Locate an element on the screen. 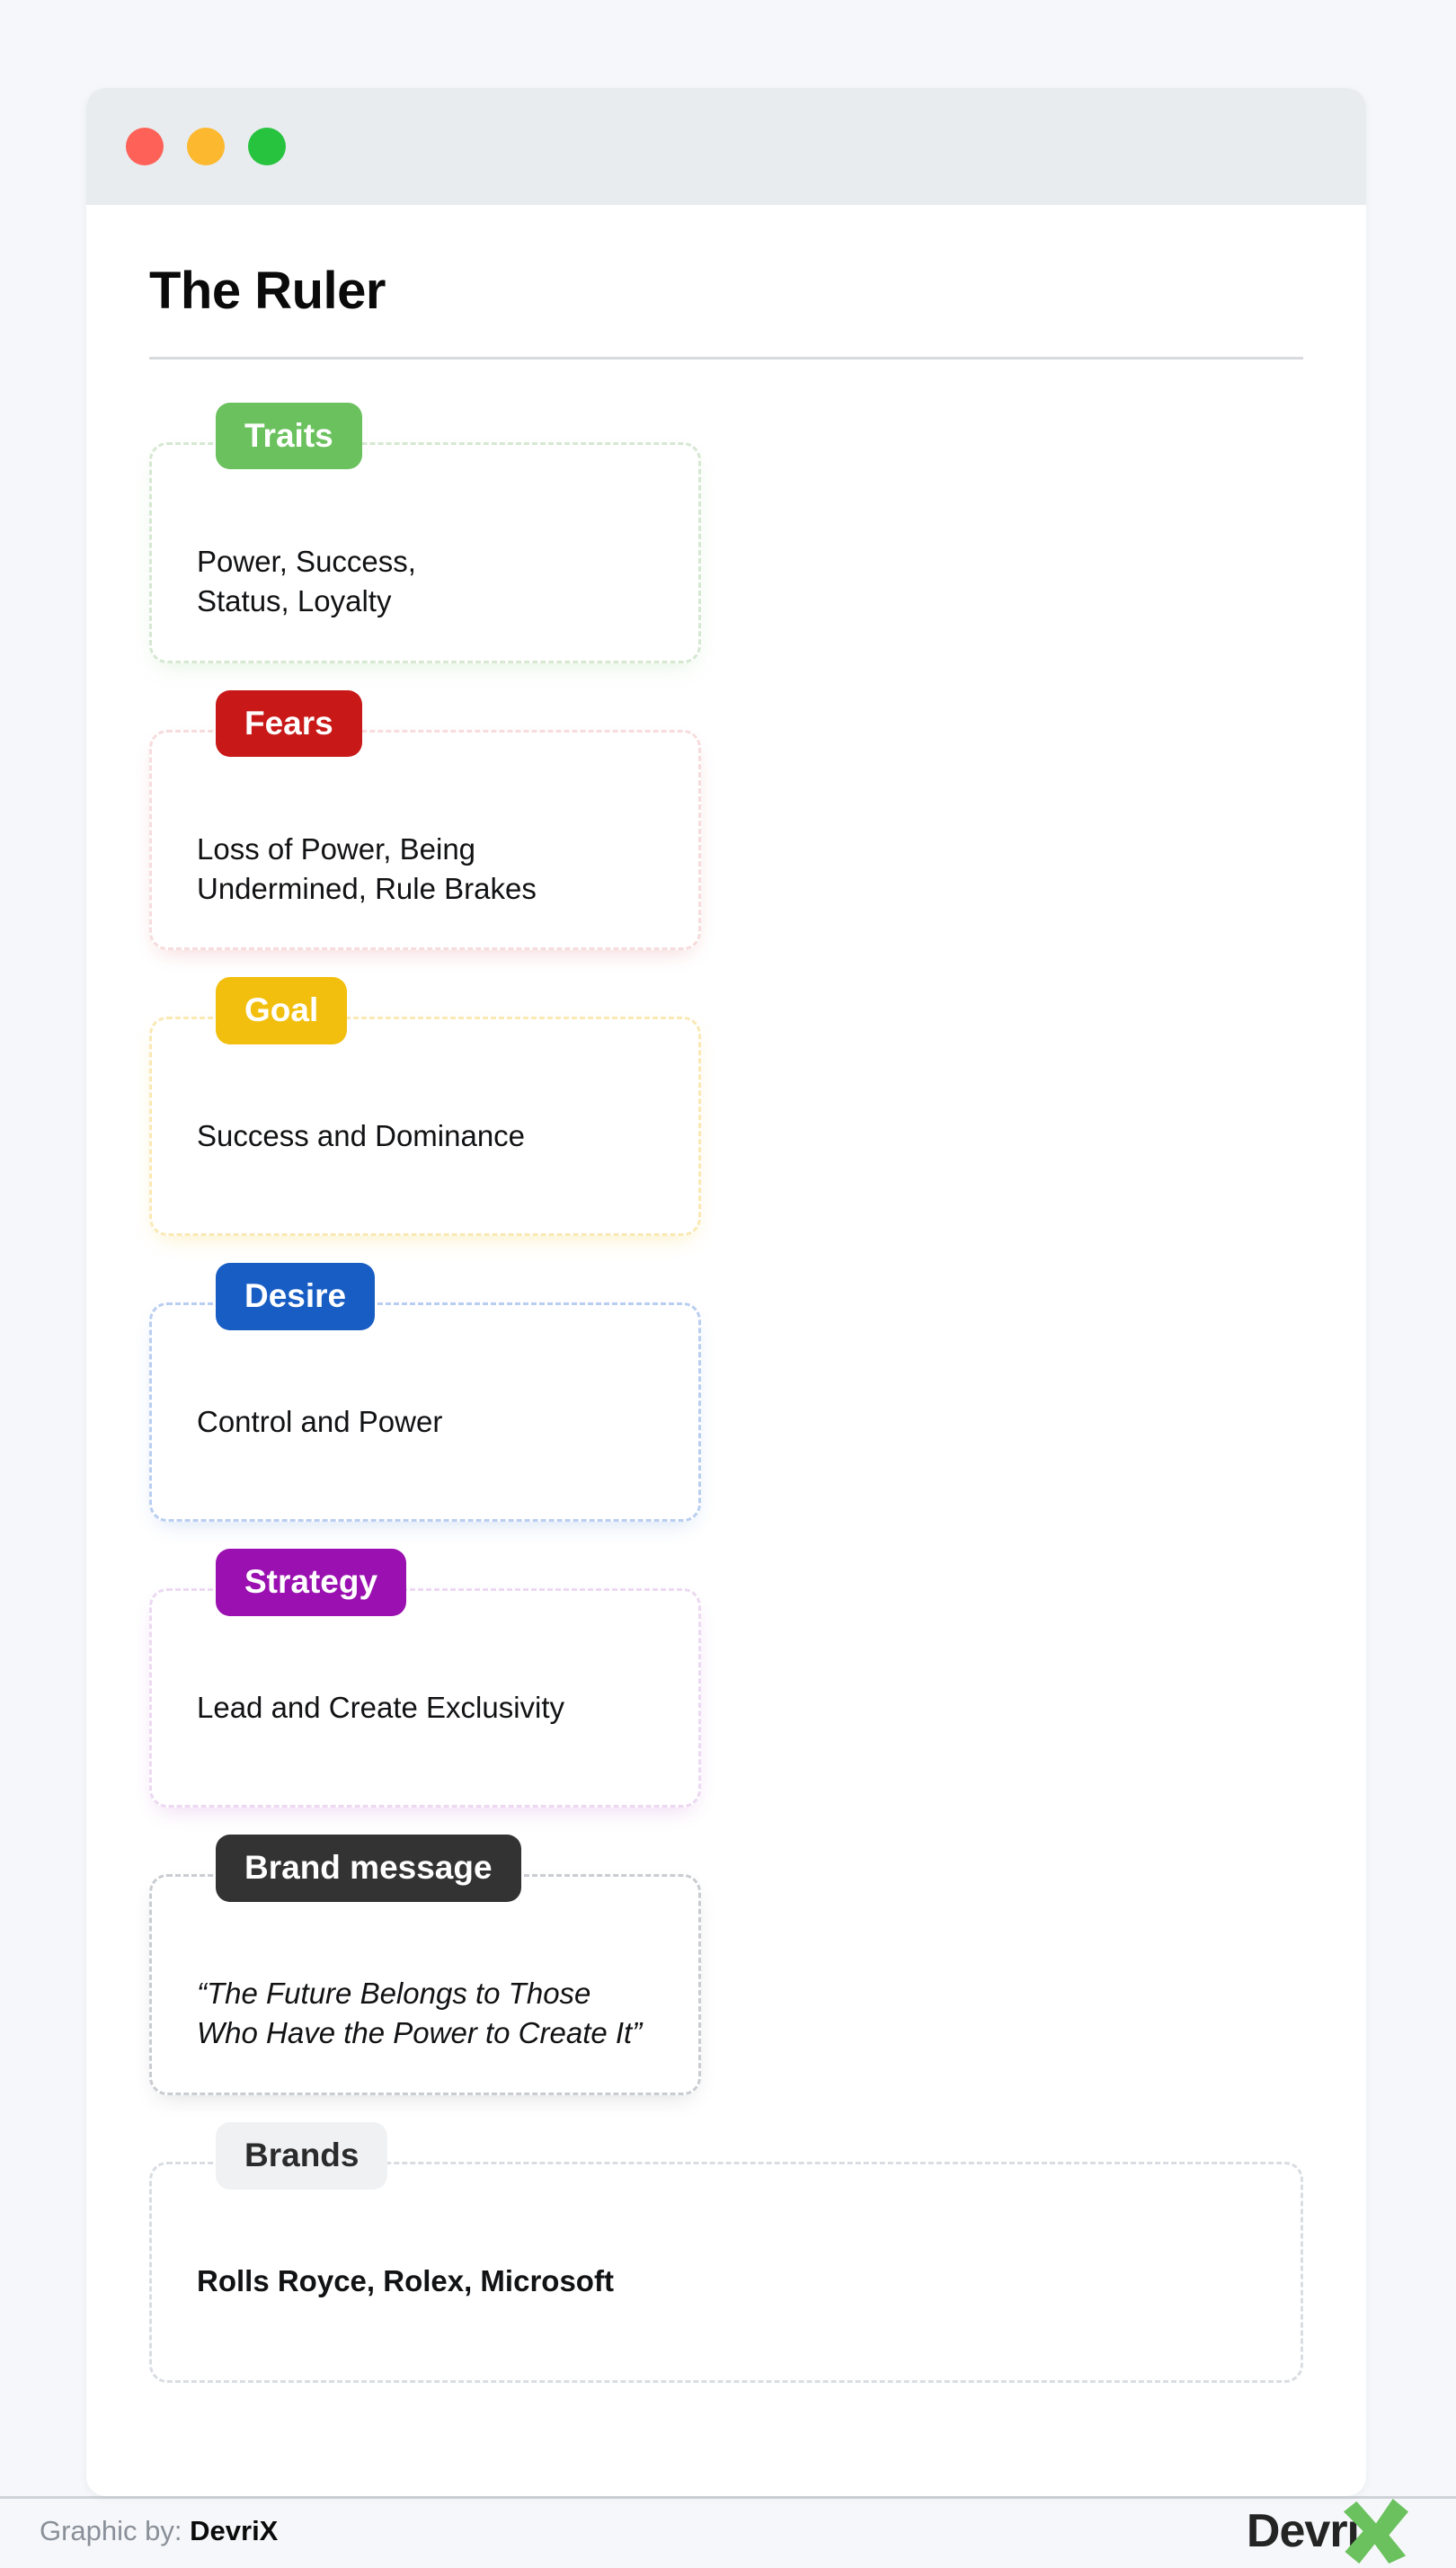  card-text-strategy: Lead and Create Exclusivity is located at coordinates (381, 1708).